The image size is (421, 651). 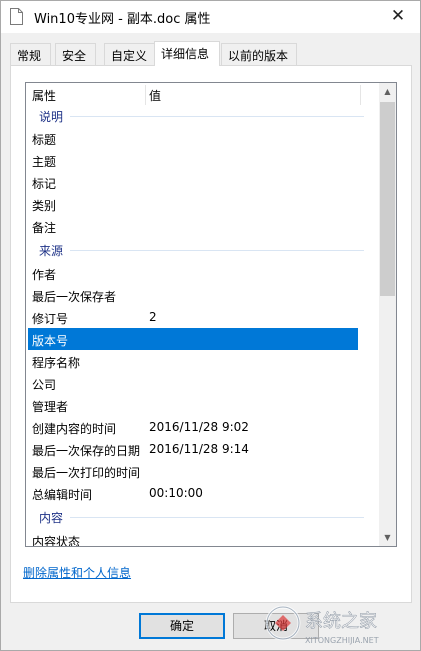 I want to click on property-row: 标记, so click(x=193, y=182).